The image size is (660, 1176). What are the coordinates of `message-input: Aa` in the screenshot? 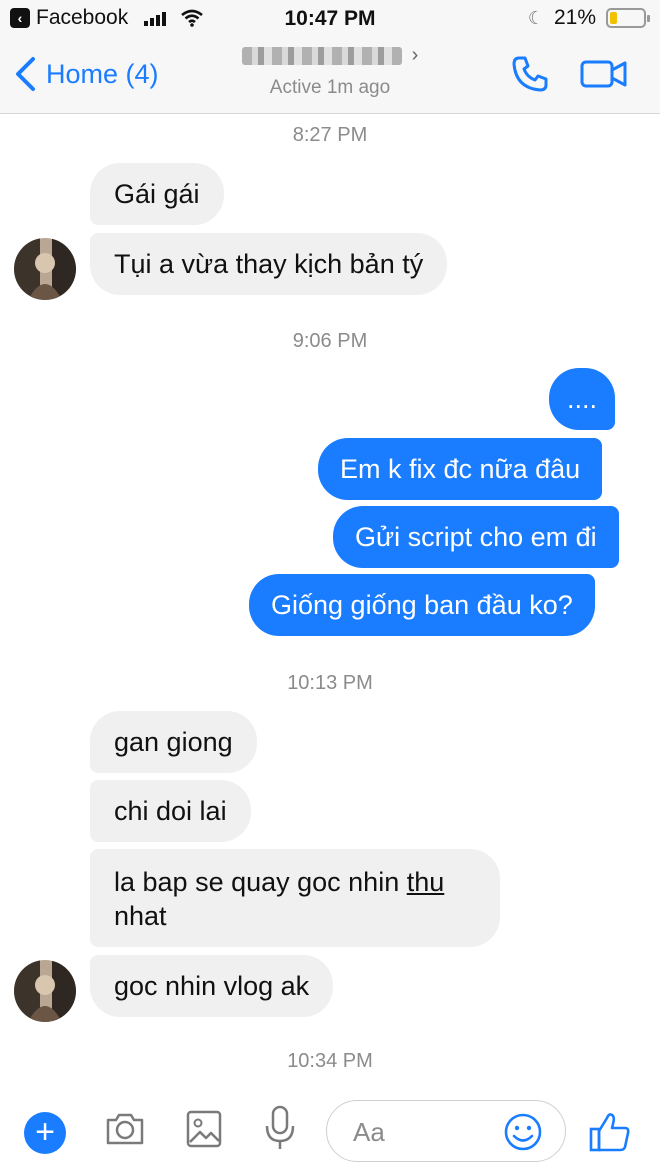 It's located at (446, 1131).